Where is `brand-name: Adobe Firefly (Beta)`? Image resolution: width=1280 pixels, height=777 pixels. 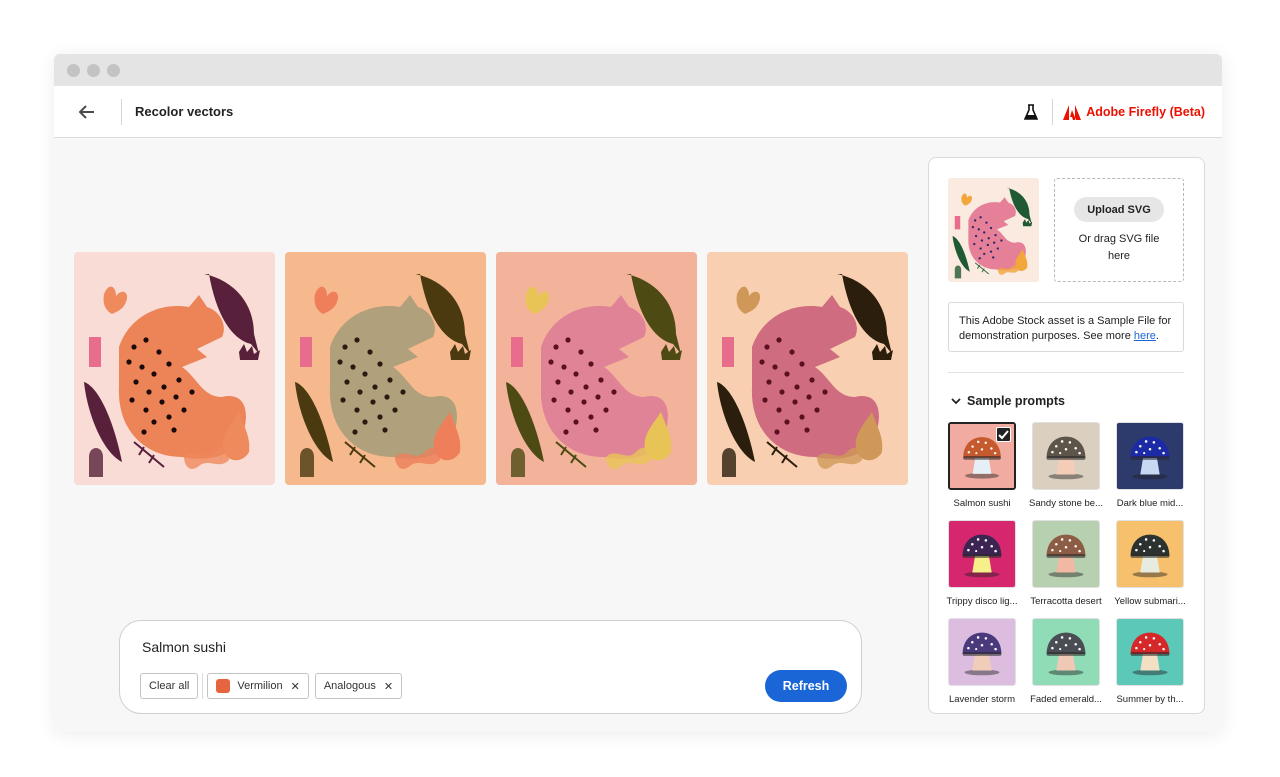
brand-name: Adobe Firefly (Beta) is located at coordinates (1145, 112).